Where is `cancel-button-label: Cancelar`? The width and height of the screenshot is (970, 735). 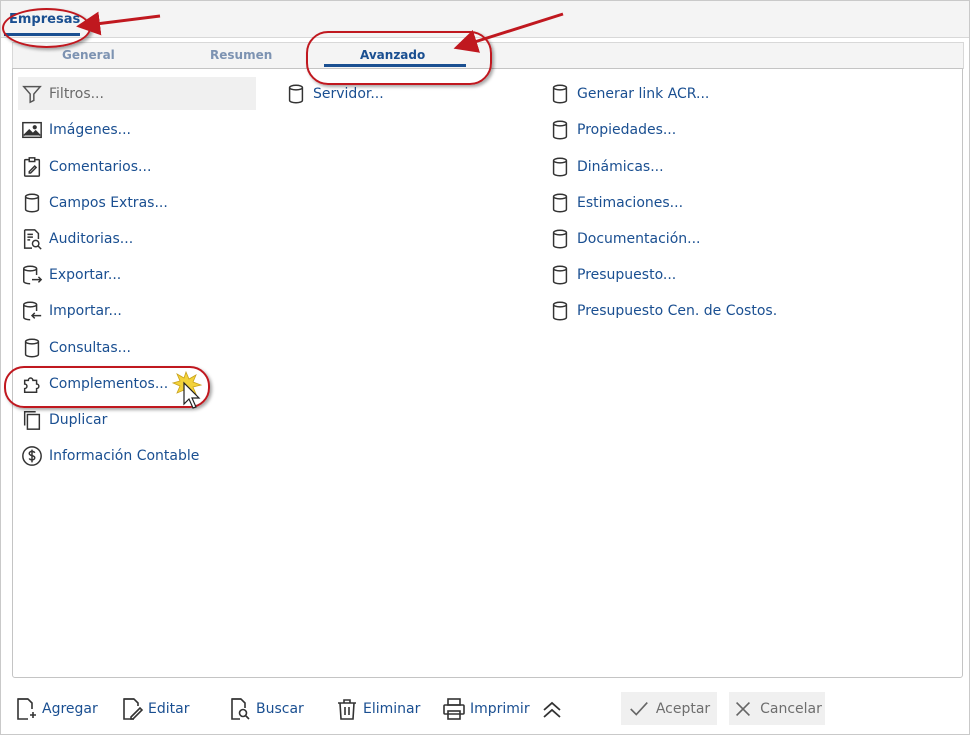
cancel-button-label: Cancelar is located at coordinates (791, 708).